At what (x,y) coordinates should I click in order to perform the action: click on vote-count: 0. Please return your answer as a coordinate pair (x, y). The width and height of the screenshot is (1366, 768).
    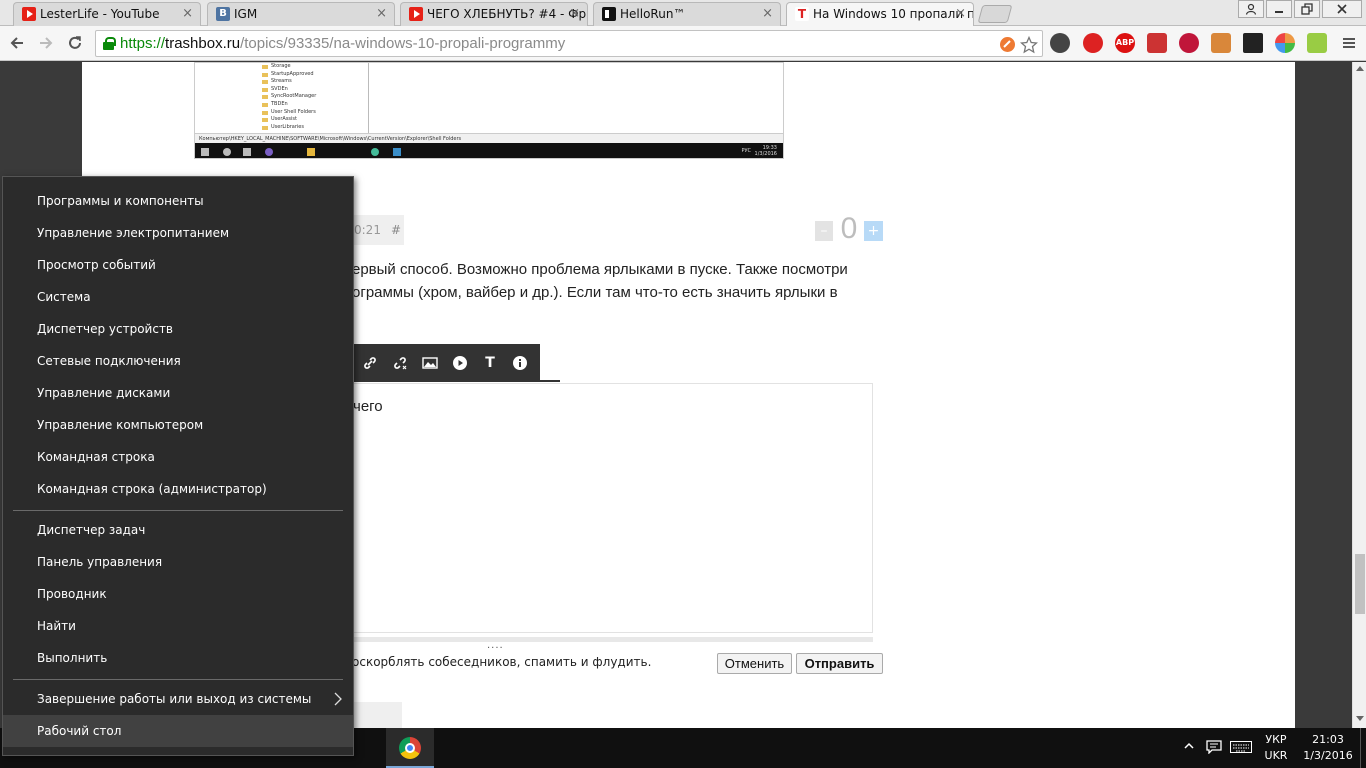
    Looking at the image, I should click on (849, 228).